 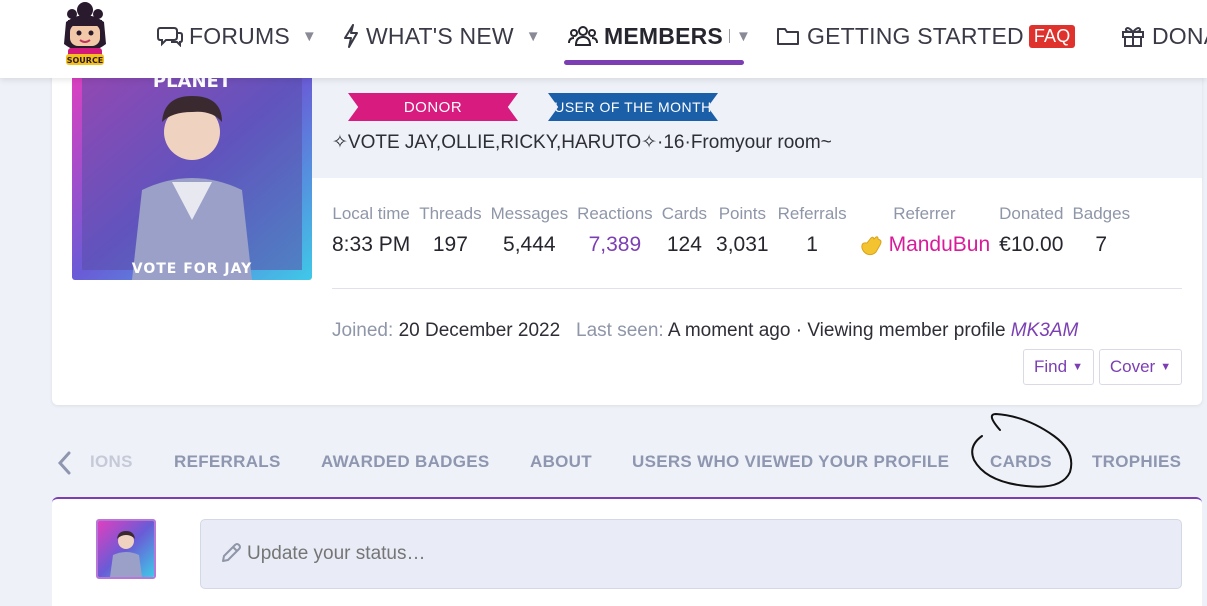 I want to click on stat-badges: Badges 7, so click(x=1101, y=230).